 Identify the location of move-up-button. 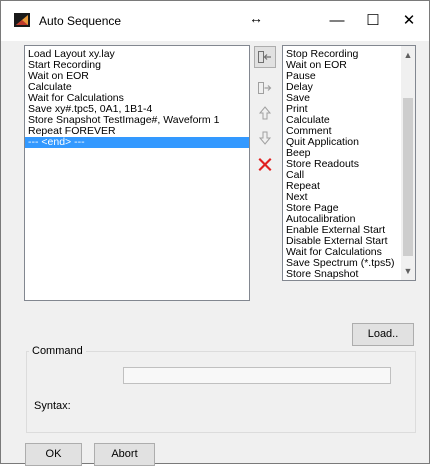
(265, 113).